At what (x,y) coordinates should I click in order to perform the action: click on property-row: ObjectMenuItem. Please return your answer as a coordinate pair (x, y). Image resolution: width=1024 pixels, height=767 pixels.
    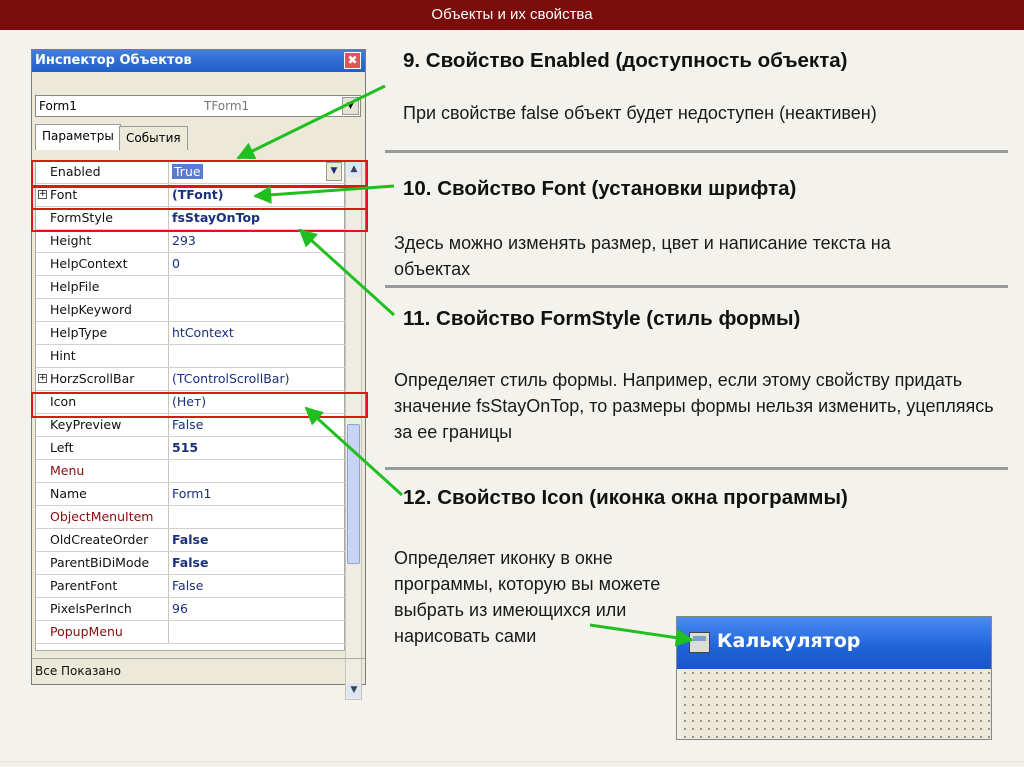
    Looking at the image, I should click on (191, 517).